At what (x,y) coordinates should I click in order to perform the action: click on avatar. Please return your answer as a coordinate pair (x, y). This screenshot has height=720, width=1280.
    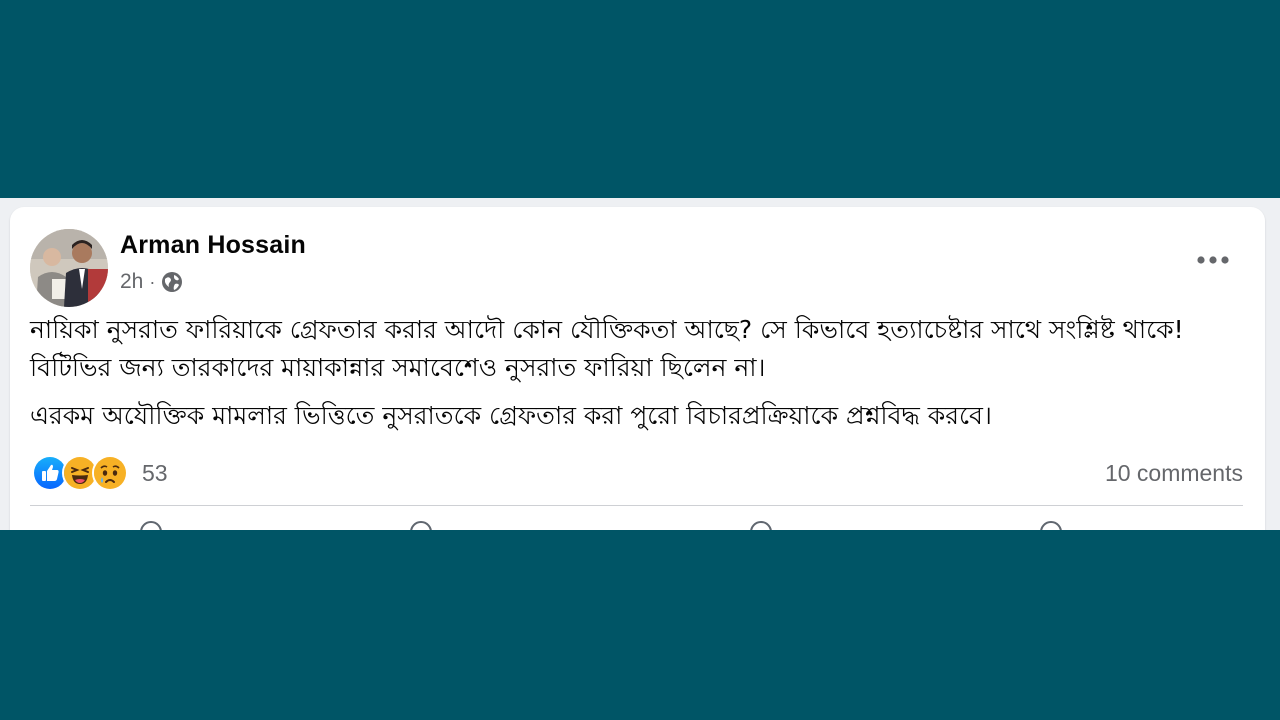
    Looking at the image, I should click on (69, 268).